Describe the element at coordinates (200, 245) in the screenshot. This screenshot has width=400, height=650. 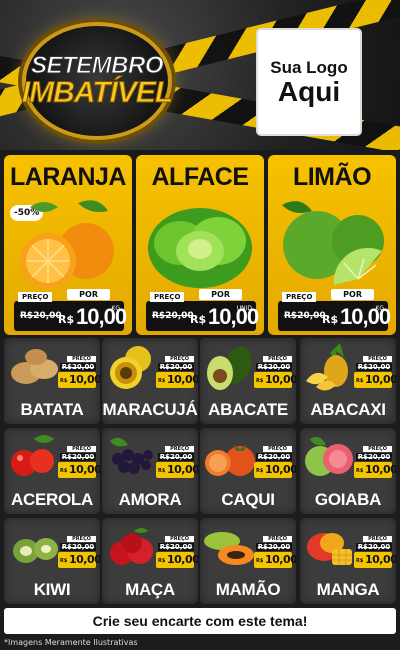
I see `featured-card: ALFACE PREÇO POR R$20,00 R$ 10,00 UNID` at that location.